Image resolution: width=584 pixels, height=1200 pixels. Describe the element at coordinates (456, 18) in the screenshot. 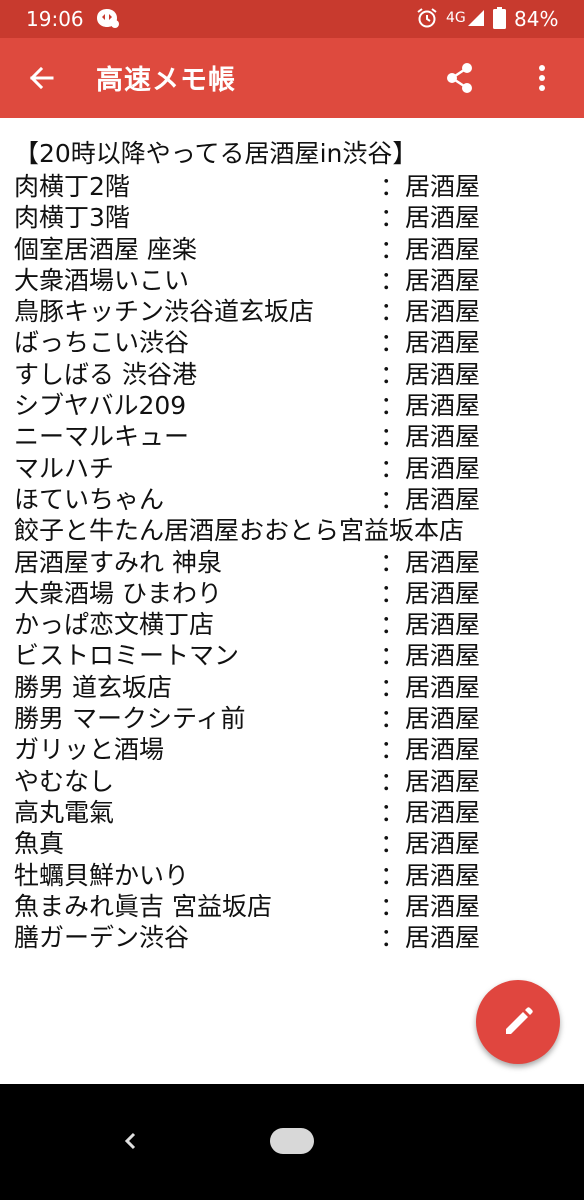

I see `network-type: 4G` at that location.